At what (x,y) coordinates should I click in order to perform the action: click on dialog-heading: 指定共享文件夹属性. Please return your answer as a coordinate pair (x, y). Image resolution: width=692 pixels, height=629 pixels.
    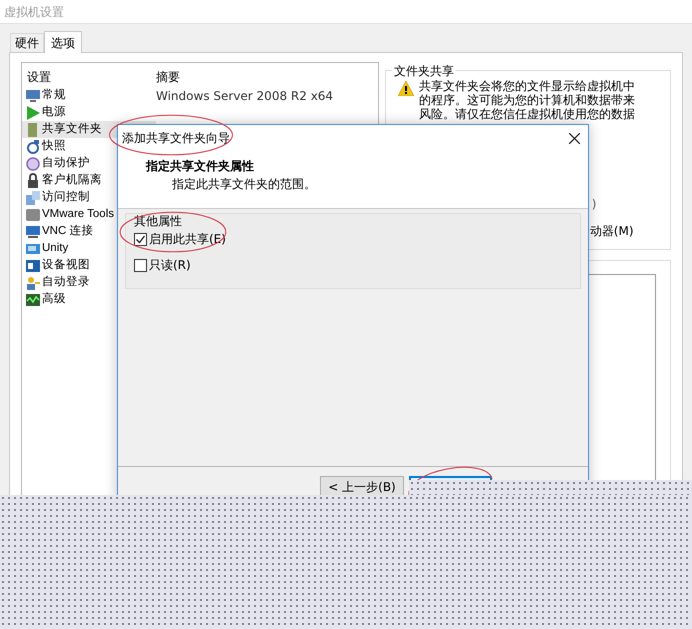
    Looking at the image, I should click on (199, 166).